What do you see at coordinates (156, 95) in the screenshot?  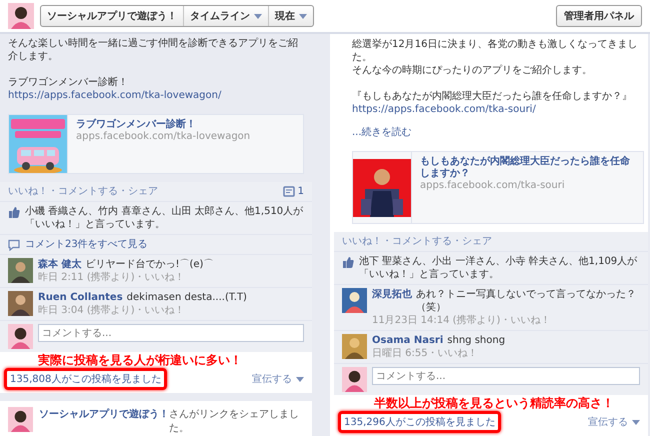 I see `post-link: https://apps.facebook.com/tka-lovewagon/` at bounding box center [156, 95].